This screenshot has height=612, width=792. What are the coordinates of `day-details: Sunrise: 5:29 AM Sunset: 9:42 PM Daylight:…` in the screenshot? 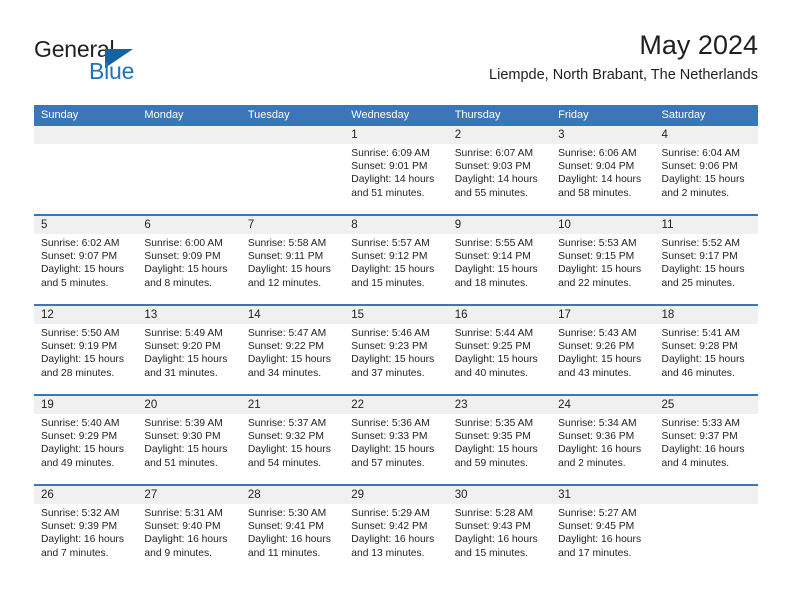 It's located at (395, 532).